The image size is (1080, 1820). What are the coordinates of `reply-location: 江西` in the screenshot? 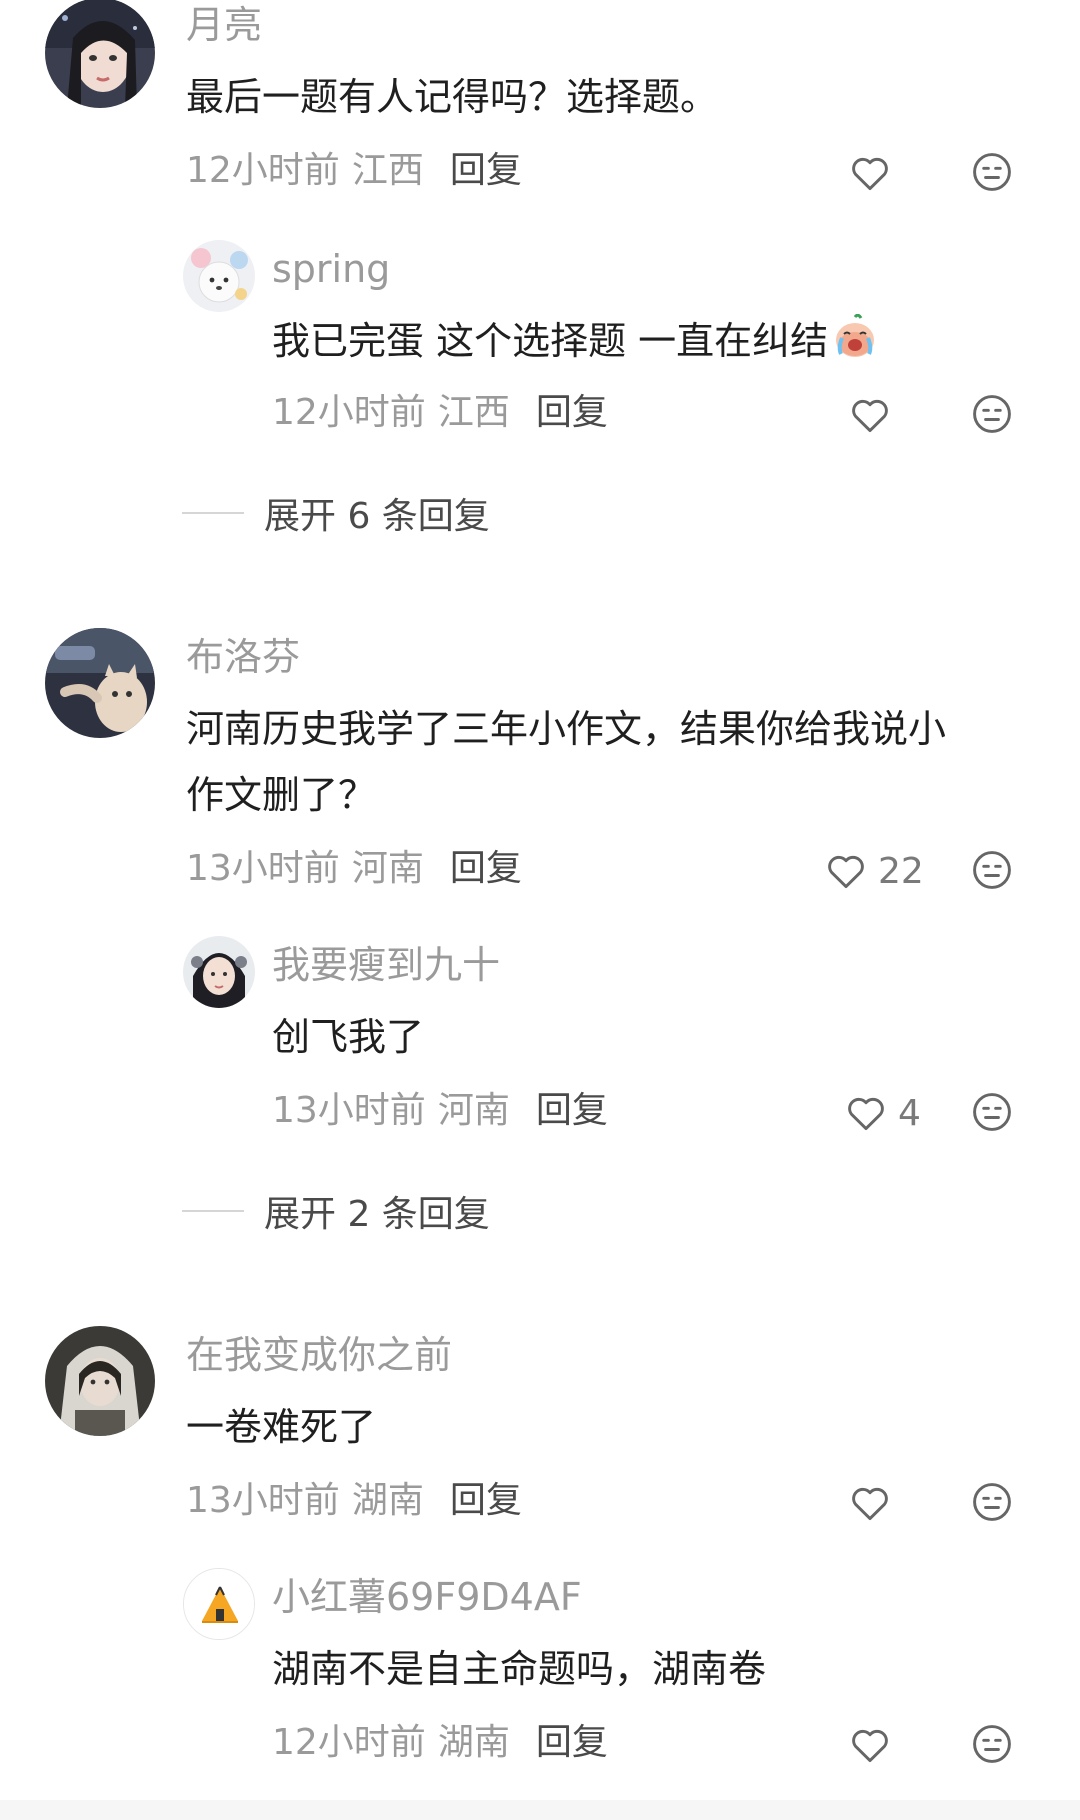 It's located at (473, 412).